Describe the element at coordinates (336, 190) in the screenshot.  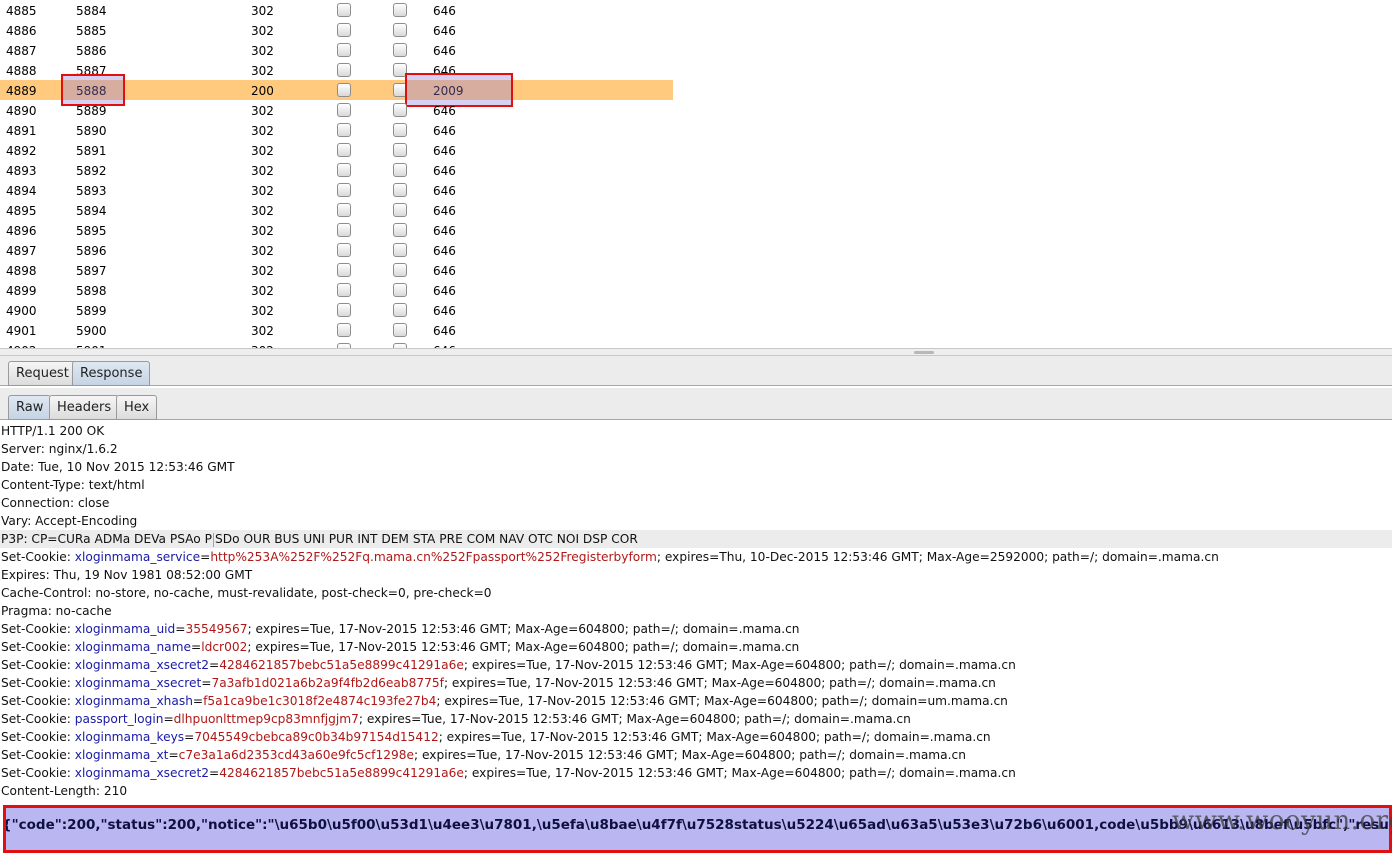
I see `table-row: 4894 5893 302 646` at that location.